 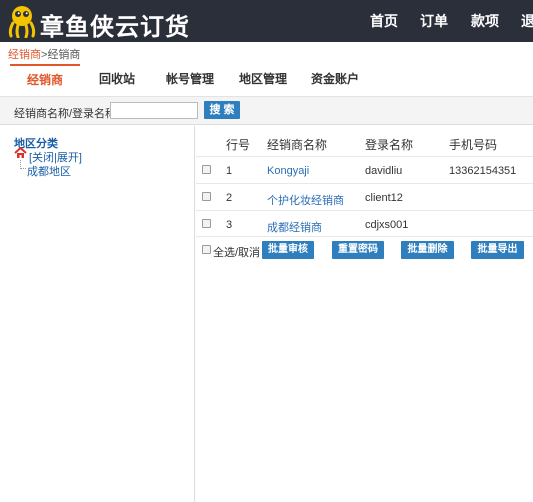 I want to click on tab-dealers: 经销商, so click(x=45, y=79).